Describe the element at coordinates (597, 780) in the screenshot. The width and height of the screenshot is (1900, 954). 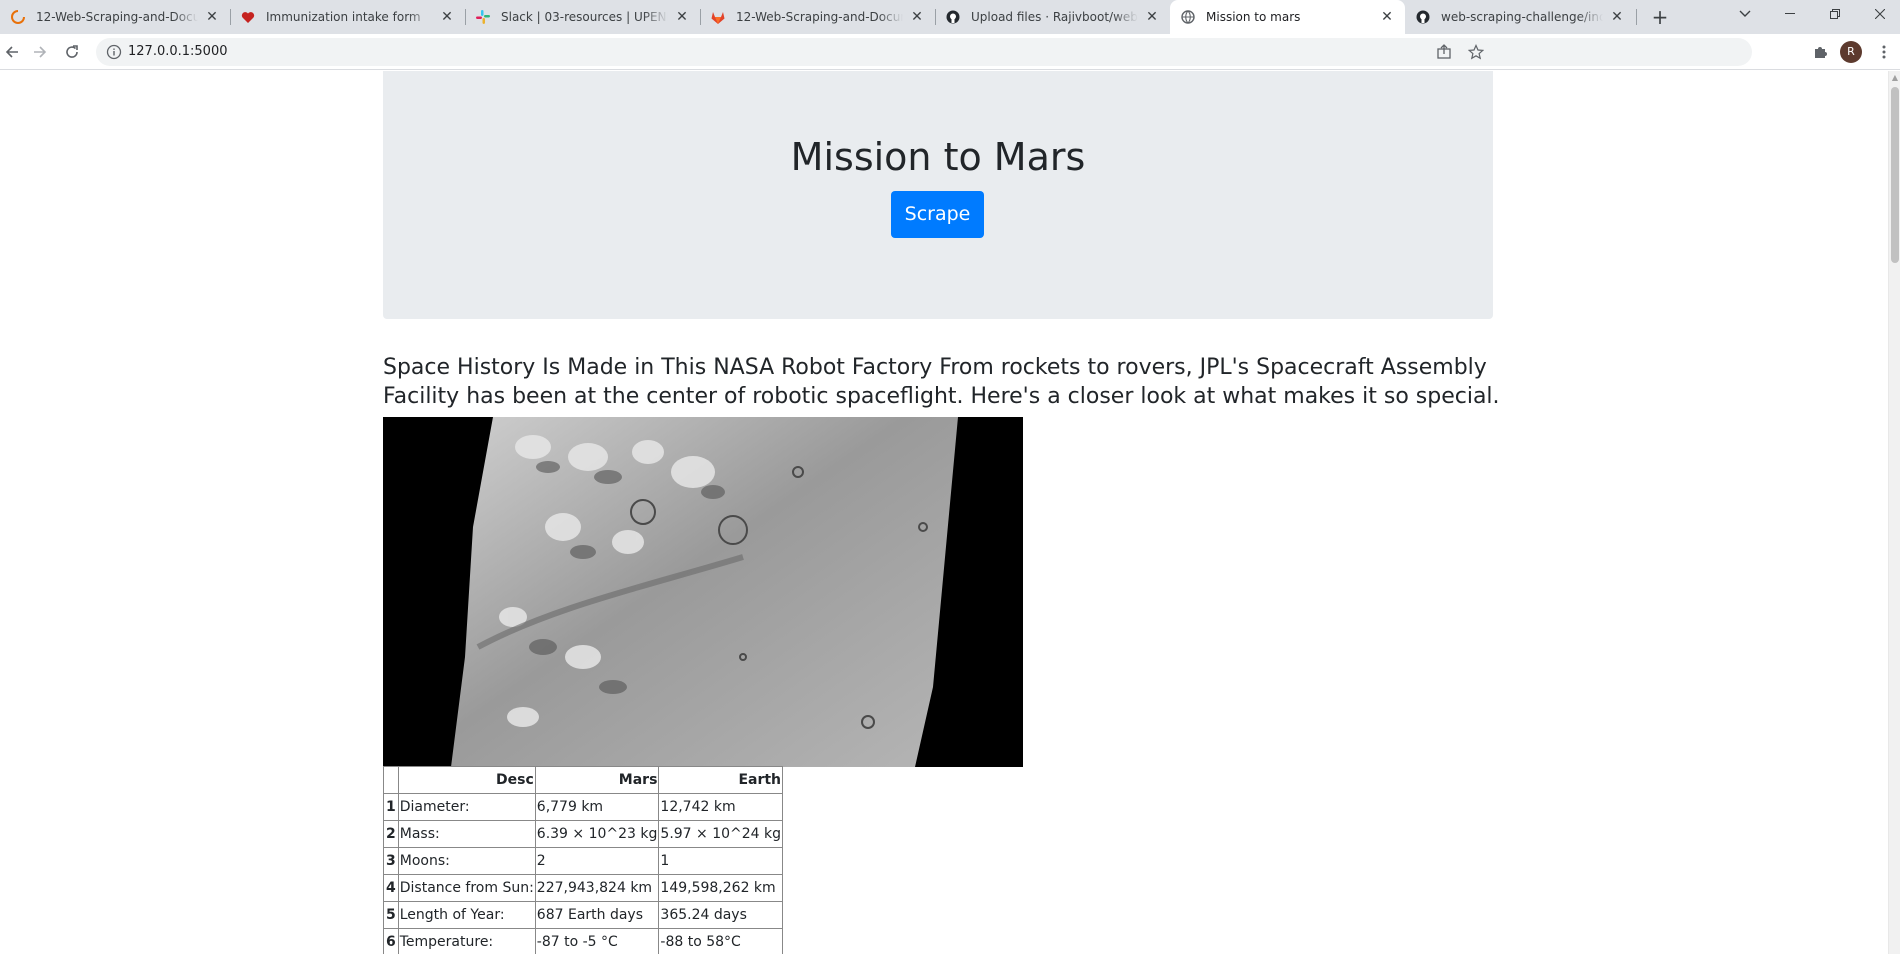
I see `table-header-cell: Mars` at that location.